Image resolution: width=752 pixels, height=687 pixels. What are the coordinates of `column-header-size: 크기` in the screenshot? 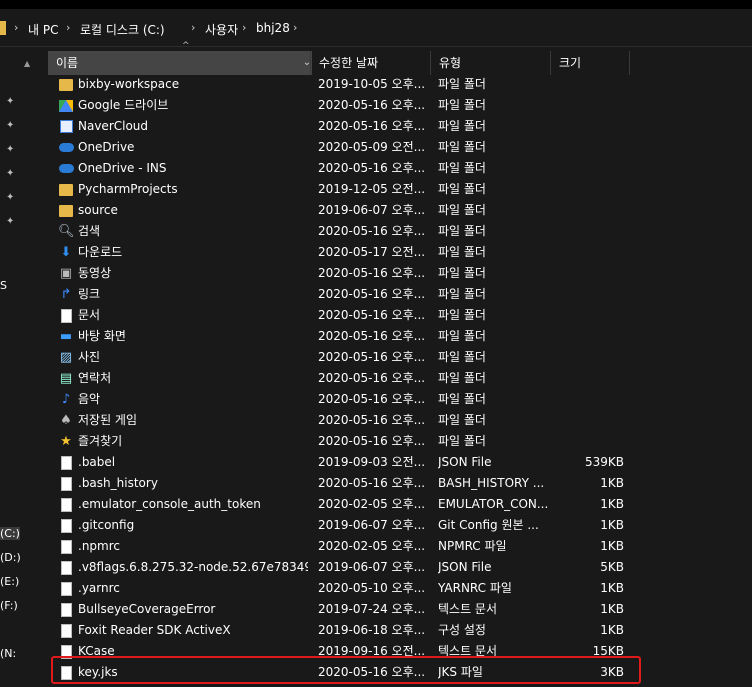 It's located at (590, 63).